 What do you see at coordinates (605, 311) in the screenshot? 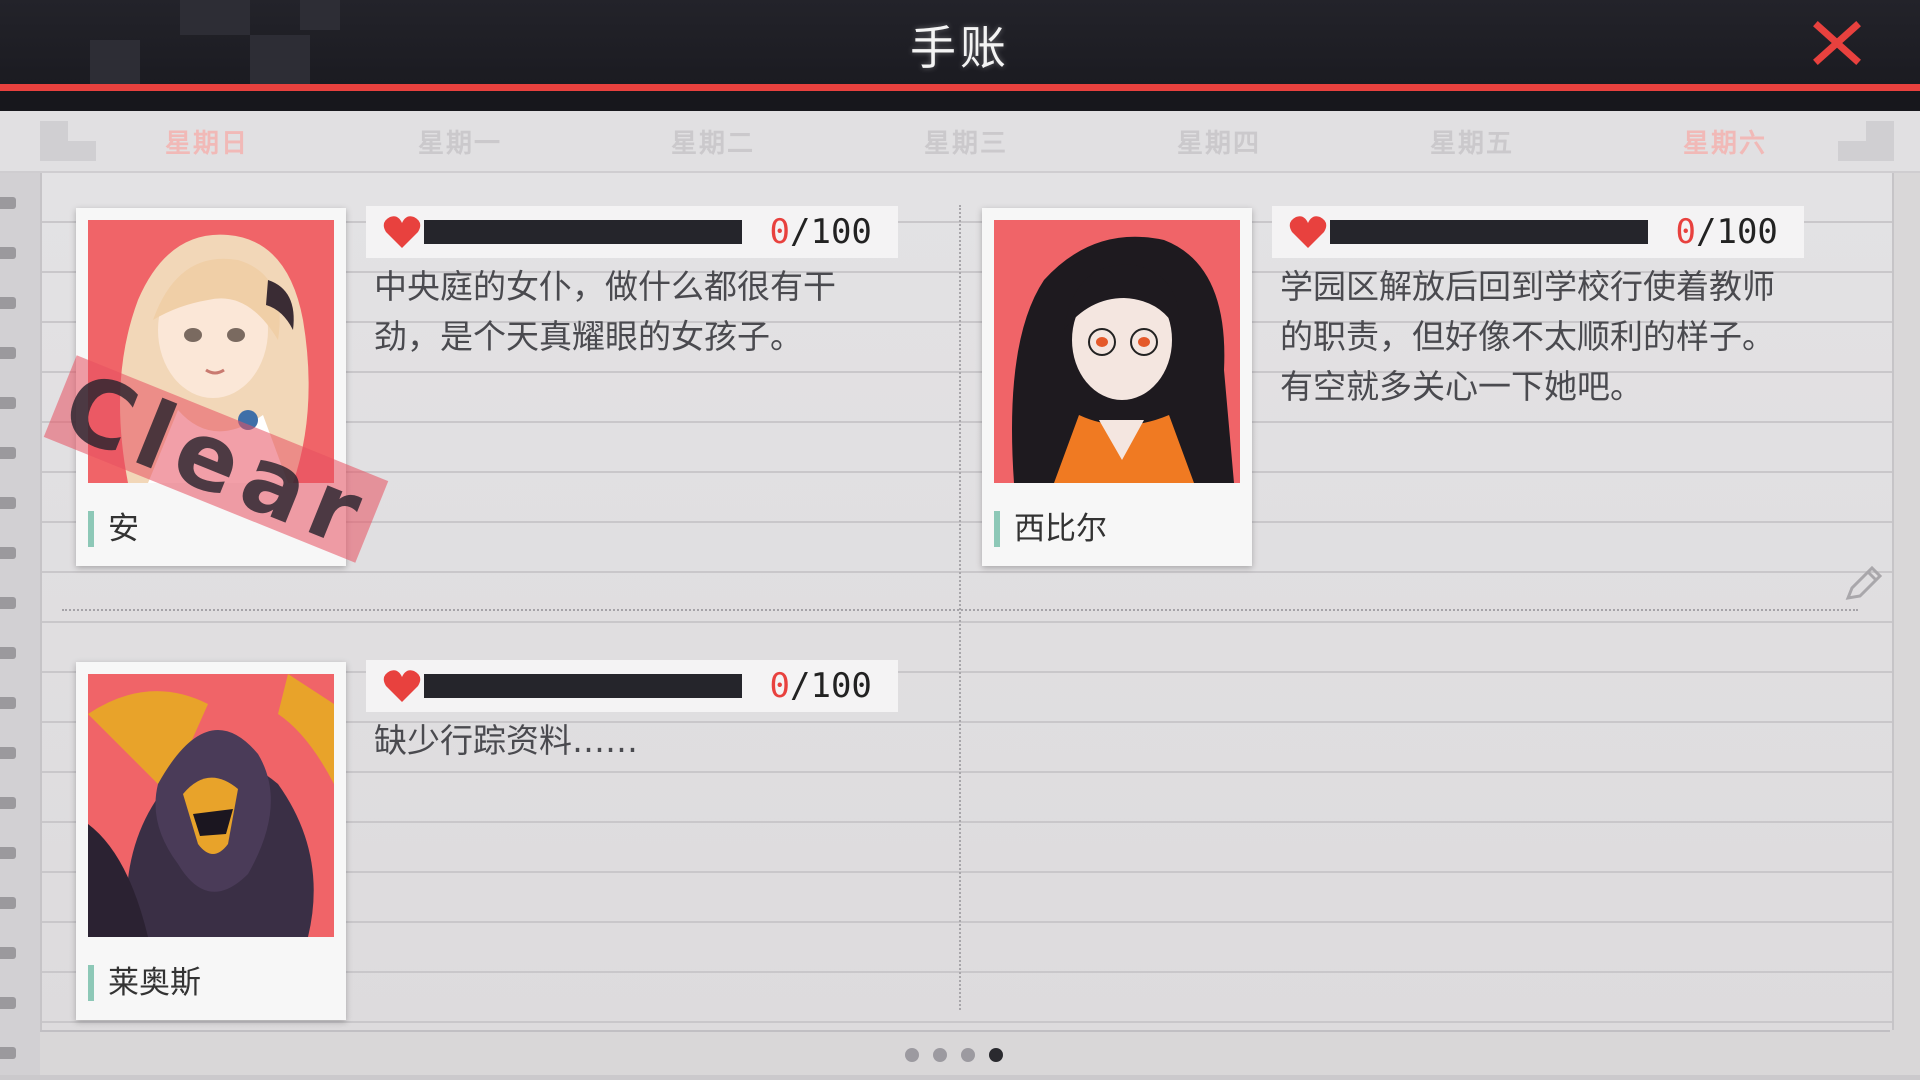
I see `character-description: 中央庭的女仆，做什么都很有干劲，是个天真耀眼的女孩子。` at bounding box center [605, 311].